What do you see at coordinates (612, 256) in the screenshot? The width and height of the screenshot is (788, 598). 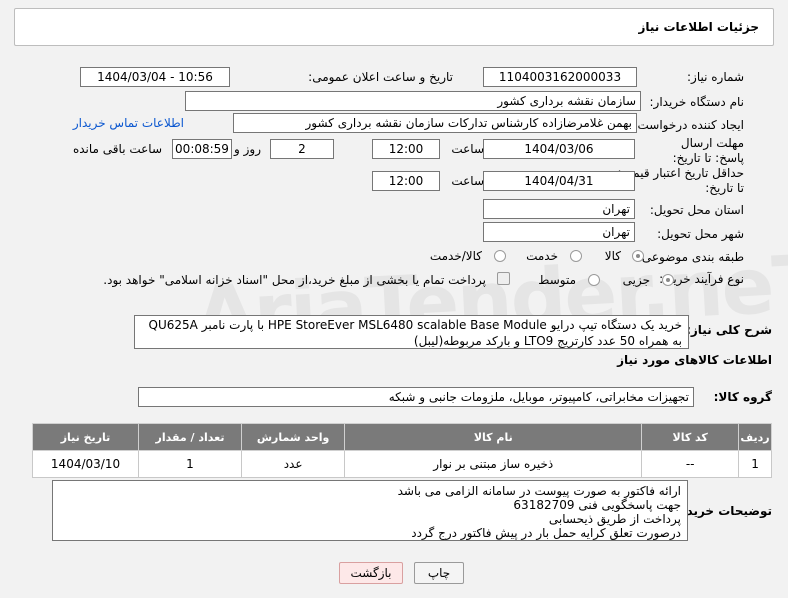 I see `category-option-goods: کالا` at bounding box center [612, 256].